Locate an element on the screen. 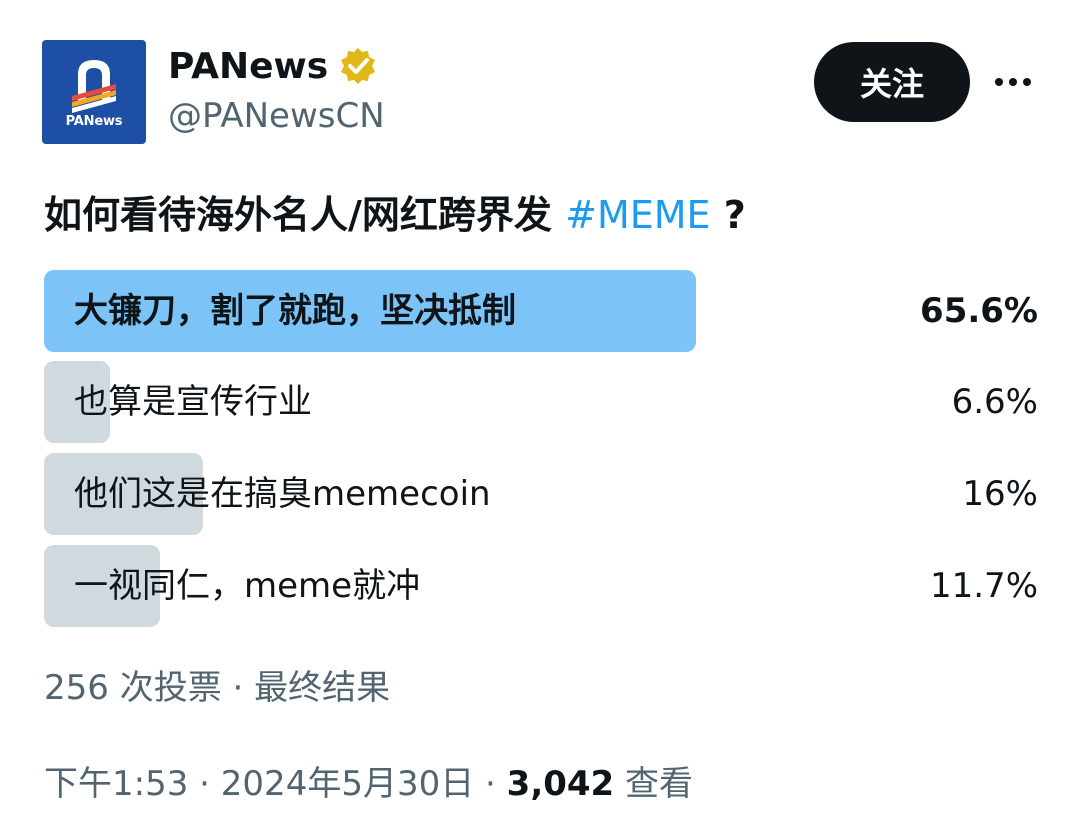 The width and height of the screenshot is (1080, 819). poll-option-percent: 11.7% is located at coordinates (983, 586).